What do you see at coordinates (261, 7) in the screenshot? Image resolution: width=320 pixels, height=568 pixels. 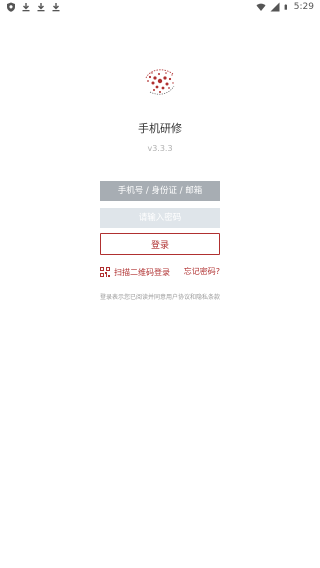 I see `wifi-icon` at bounding box center [261, 7].